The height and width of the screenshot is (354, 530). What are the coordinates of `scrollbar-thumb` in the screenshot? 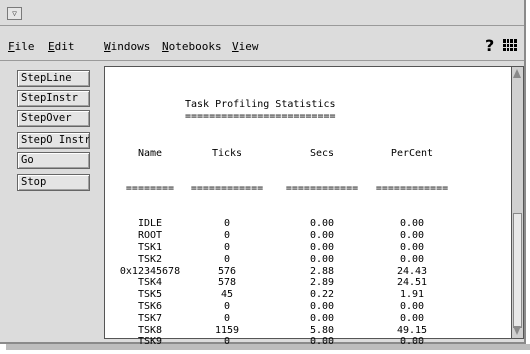 It's located at (517, 270).